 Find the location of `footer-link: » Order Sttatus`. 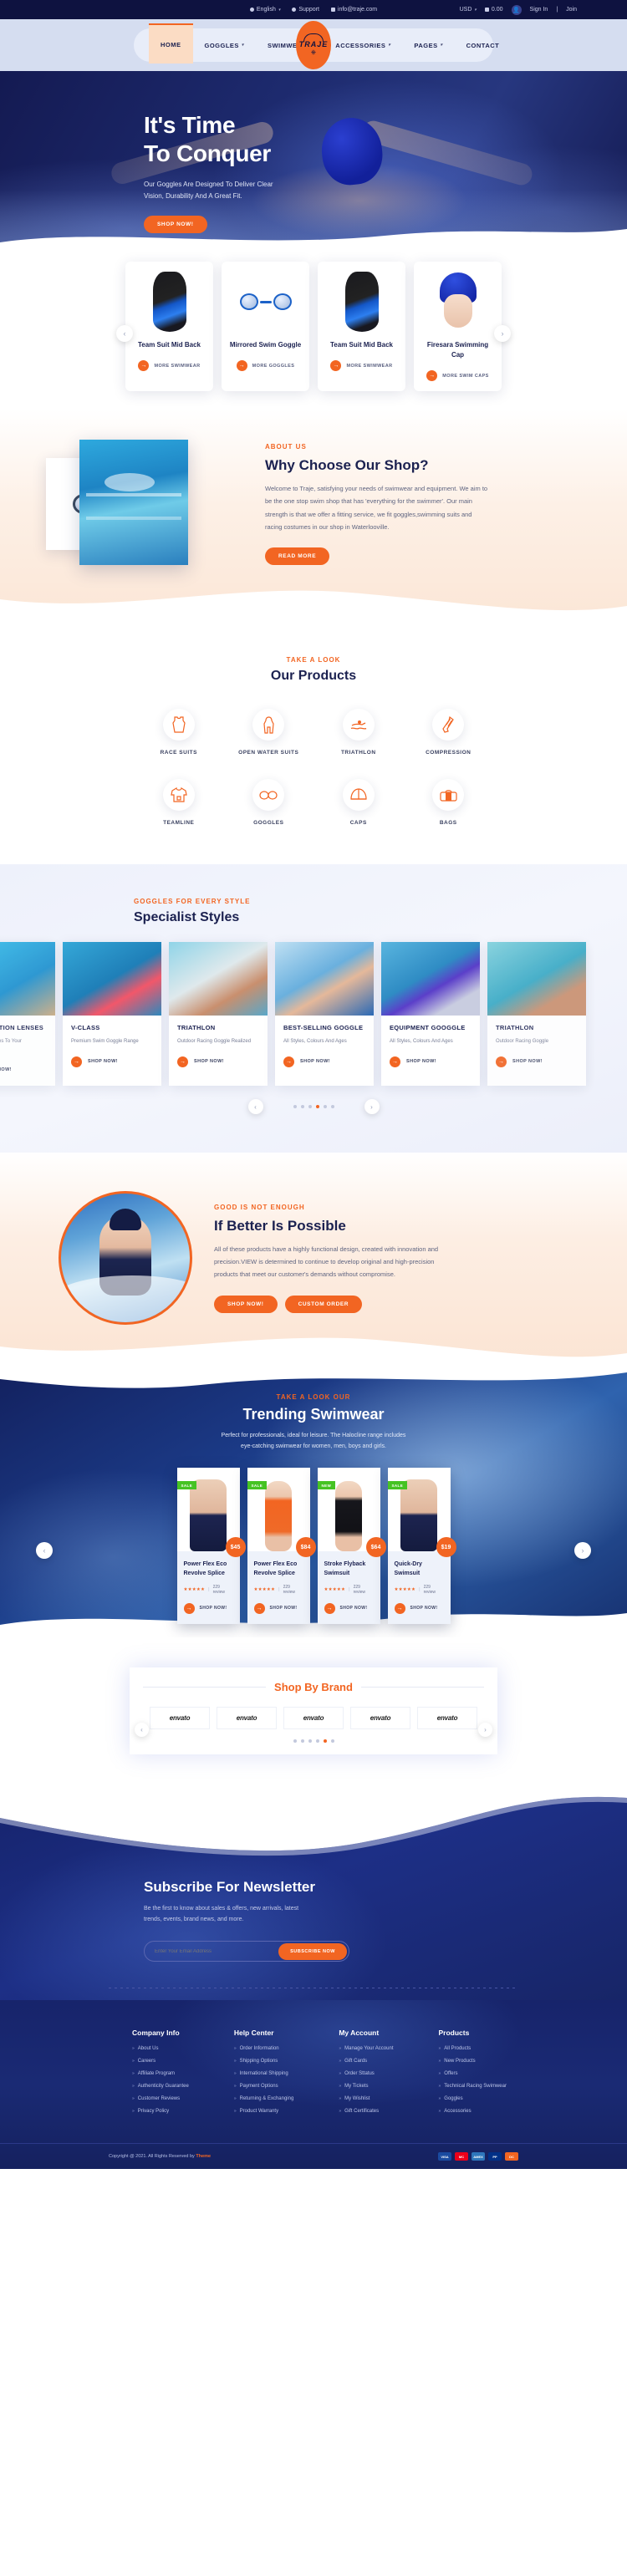

footer-link: » Order Sttatus is located at coordinates (366, 2073).